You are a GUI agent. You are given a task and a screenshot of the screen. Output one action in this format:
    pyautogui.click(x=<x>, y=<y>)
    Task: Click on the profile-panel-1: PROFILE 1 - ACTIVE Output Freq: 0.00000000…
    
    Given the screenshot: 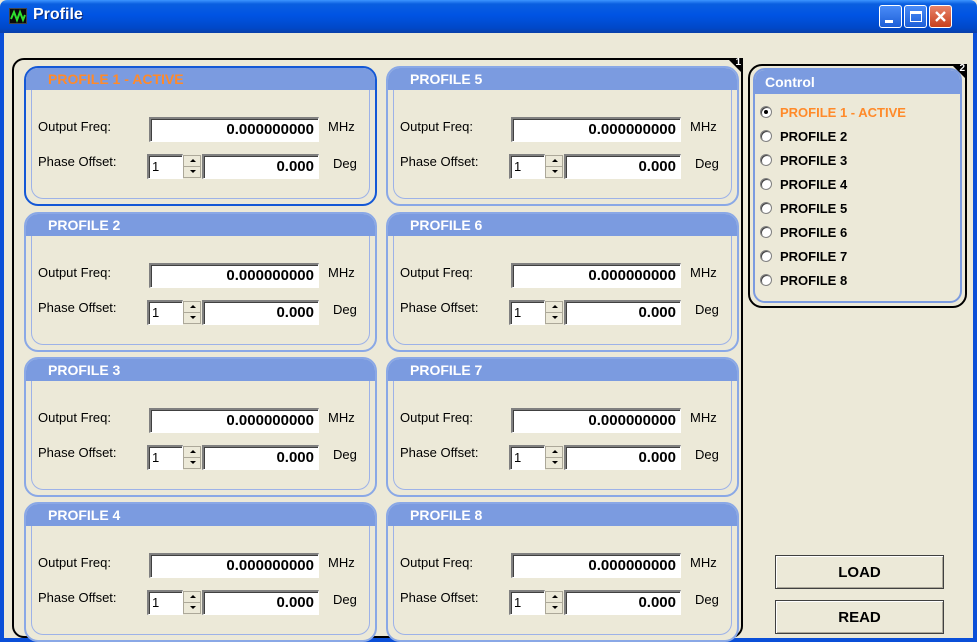 What is the action you would take?
    pyautogui.click(x=200, y=136)
    